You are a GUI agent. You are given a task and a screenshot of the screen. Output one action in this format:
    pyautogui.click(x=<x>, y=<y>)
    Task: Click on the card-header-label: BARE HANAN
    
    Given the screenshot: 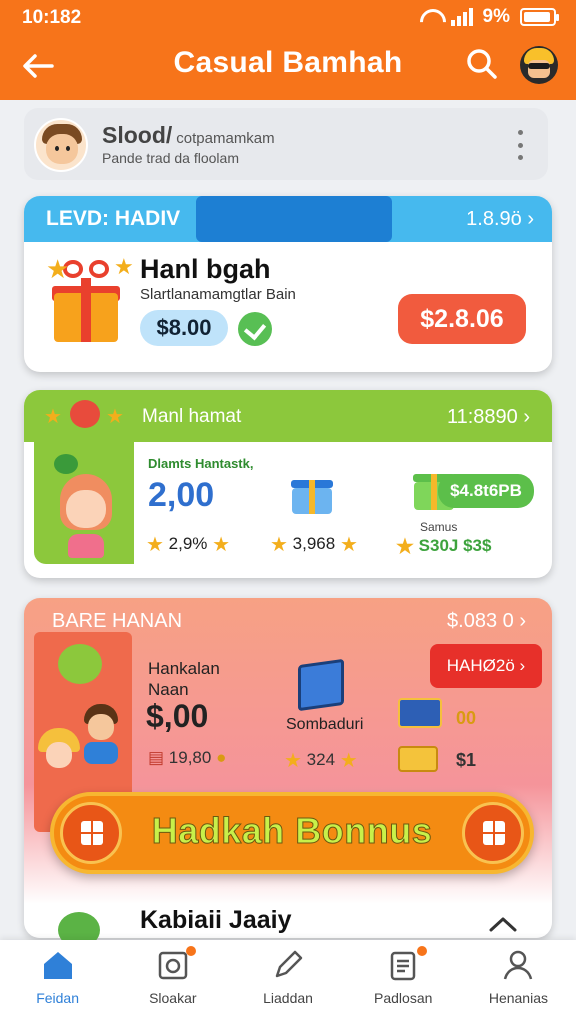 What is the action you would take?
    pyautogui.click(x=117, y=621)
    